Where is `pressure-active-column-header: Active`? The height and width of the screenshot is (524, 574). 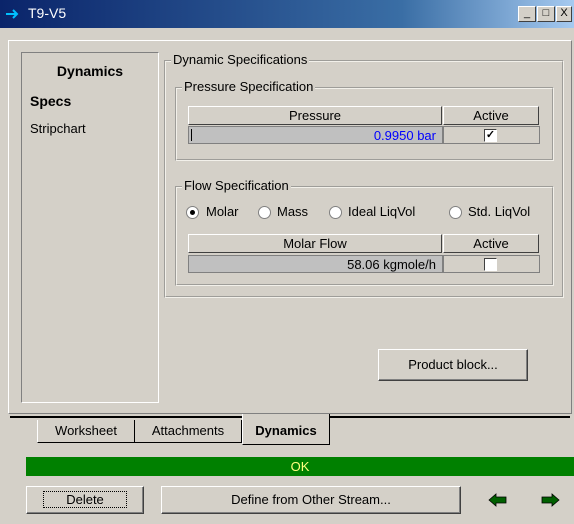 pressure-active-column-header: Active is located at coordinates (491, 115).